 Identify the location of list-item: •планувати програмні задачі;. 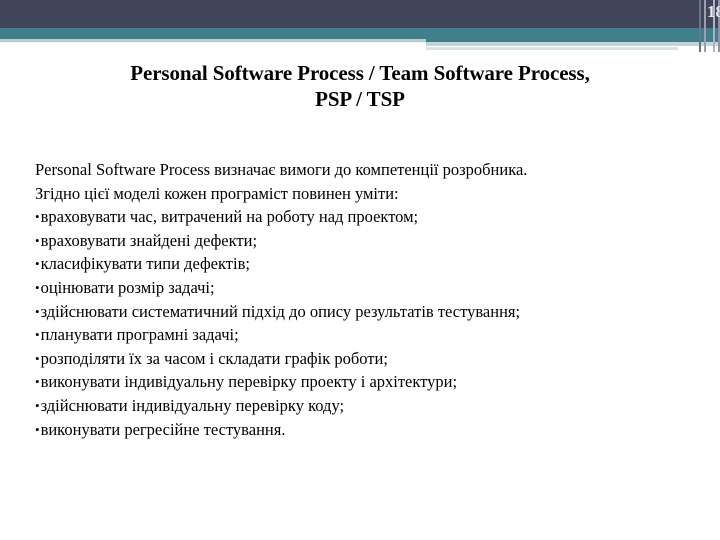
(361, 335).